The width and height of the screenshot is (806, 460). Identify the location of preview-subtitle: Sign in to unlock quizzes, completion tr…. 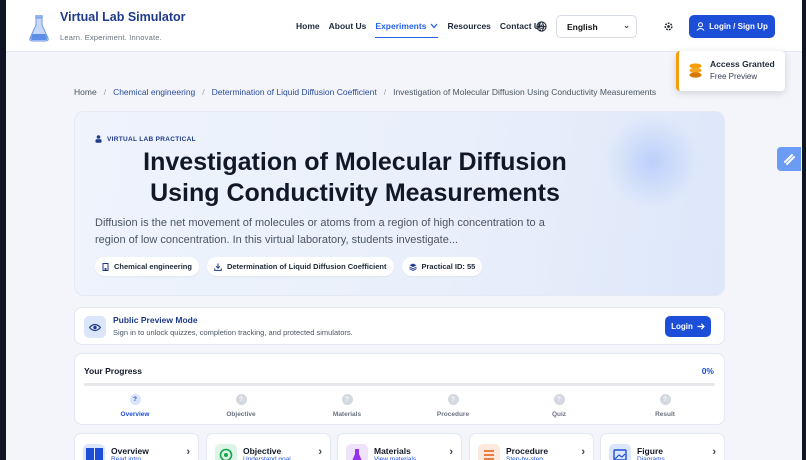
(233, 332).